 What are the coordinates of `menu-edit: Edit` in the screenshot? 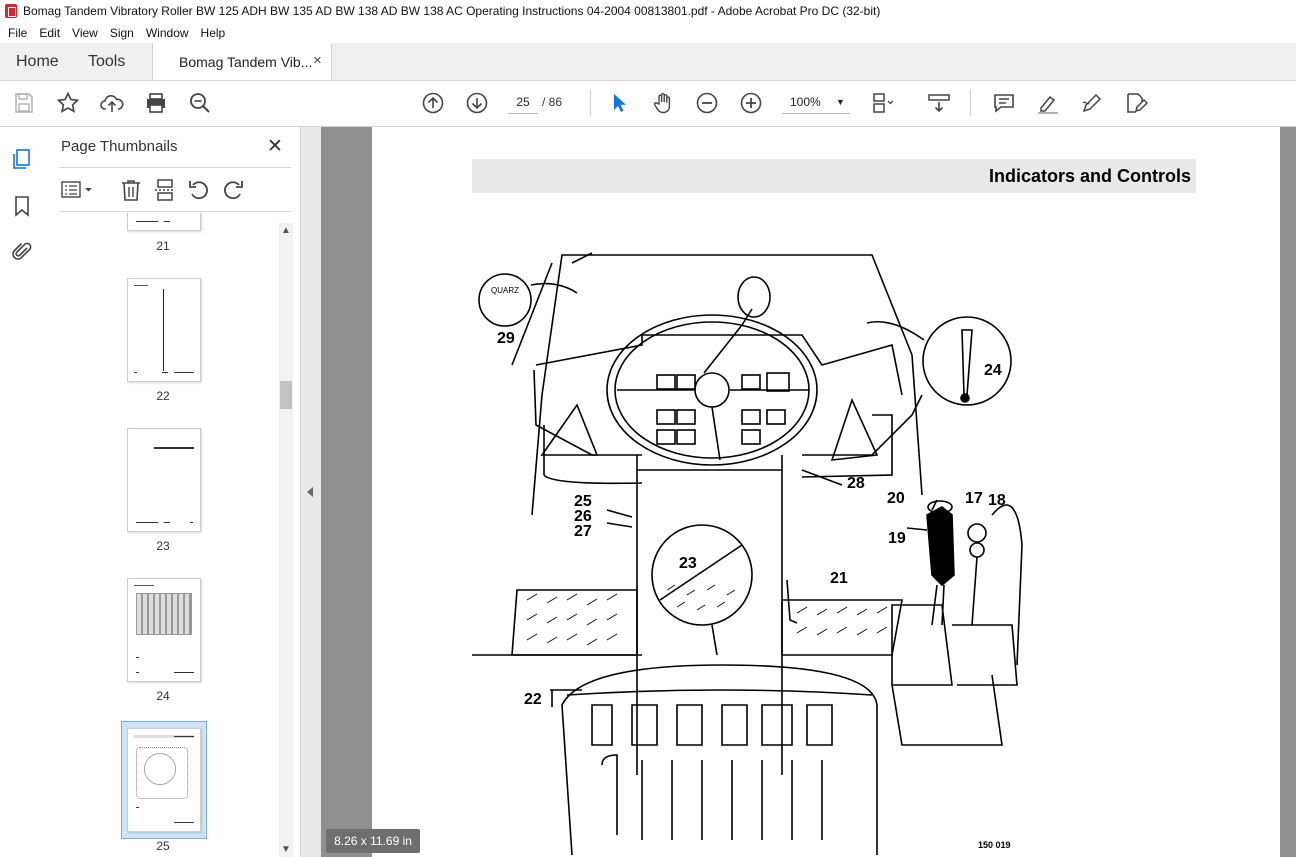 It's located at (49, 33).